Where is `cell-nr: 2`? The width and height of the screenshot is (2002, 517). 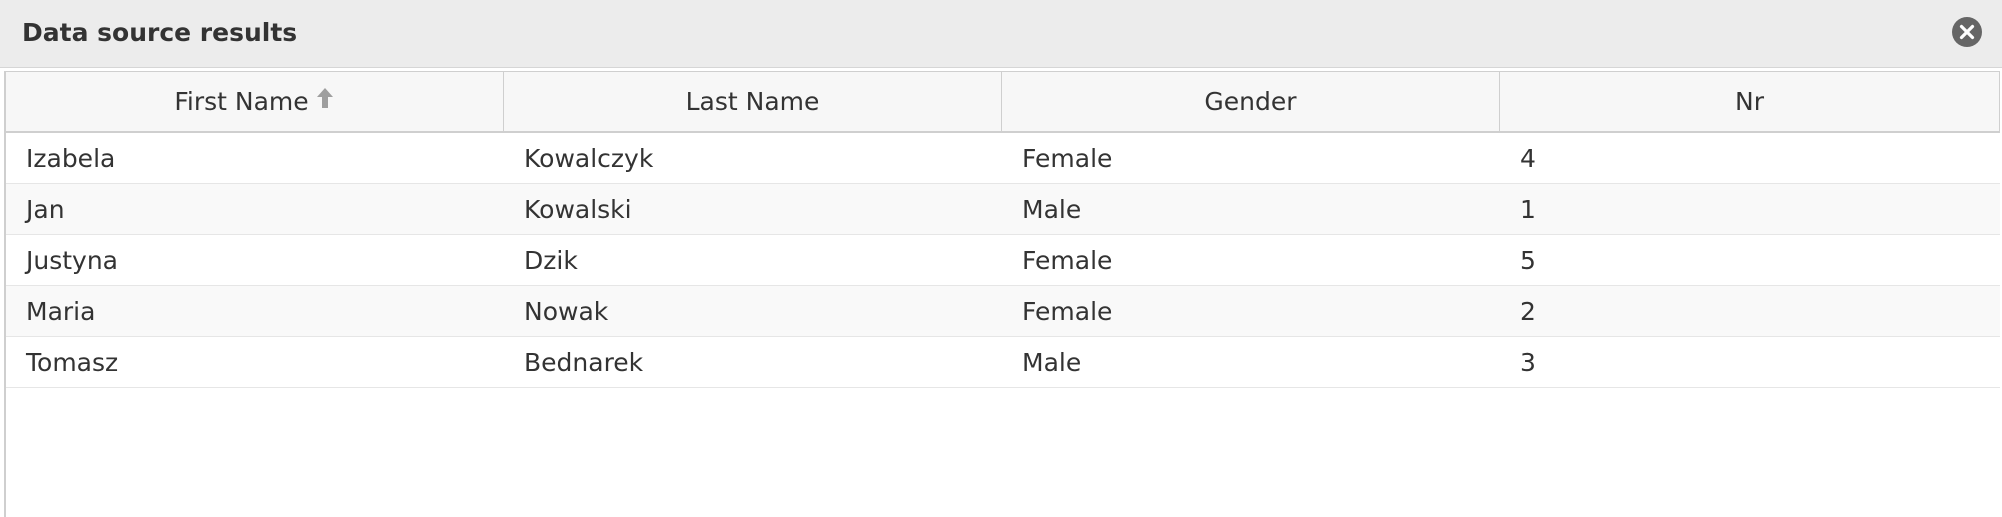
cell-nr: 2 is located at coordinates (1528, 311).